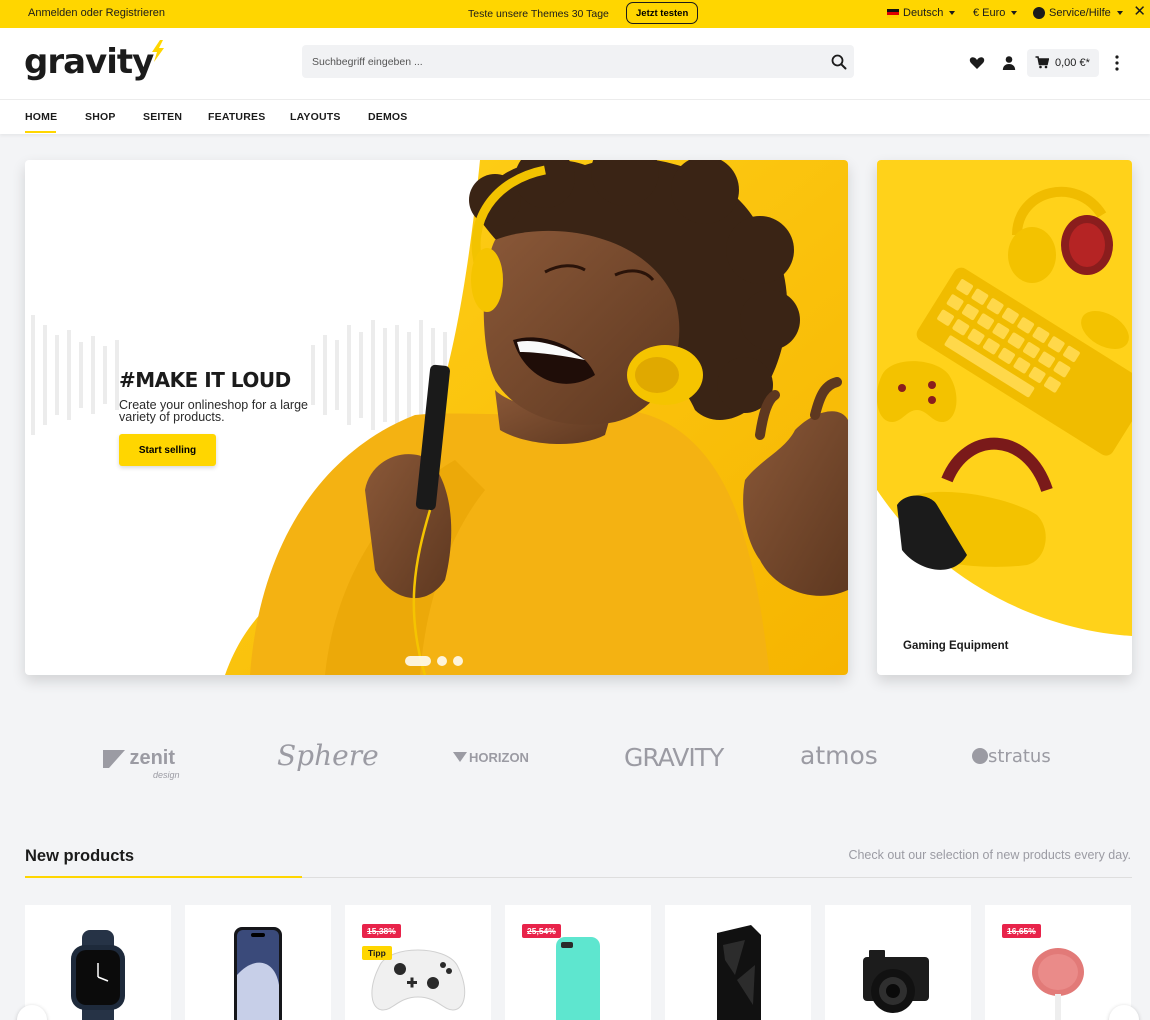 The height and width of the screenshot is (1020, 1150). I want to click on section-title: New products, so click(80, 856).